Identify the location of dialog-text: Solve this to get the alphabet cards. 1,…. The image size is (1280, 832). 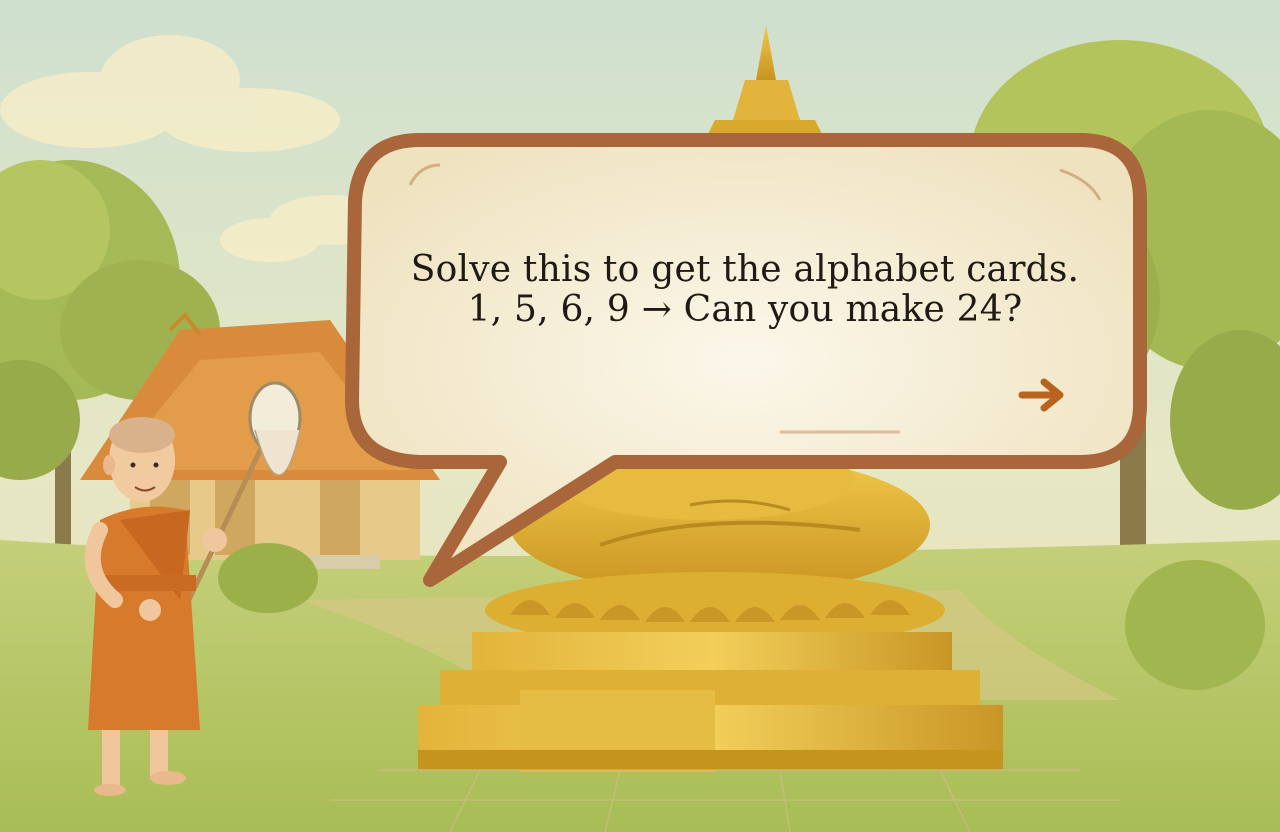
(745, 290).